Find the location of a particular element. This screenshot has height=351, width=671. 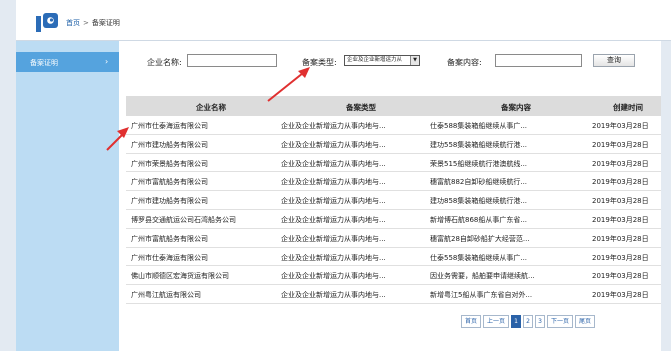

dropdown-arrow-icon: ▼ is located at coordinates (414, 60).